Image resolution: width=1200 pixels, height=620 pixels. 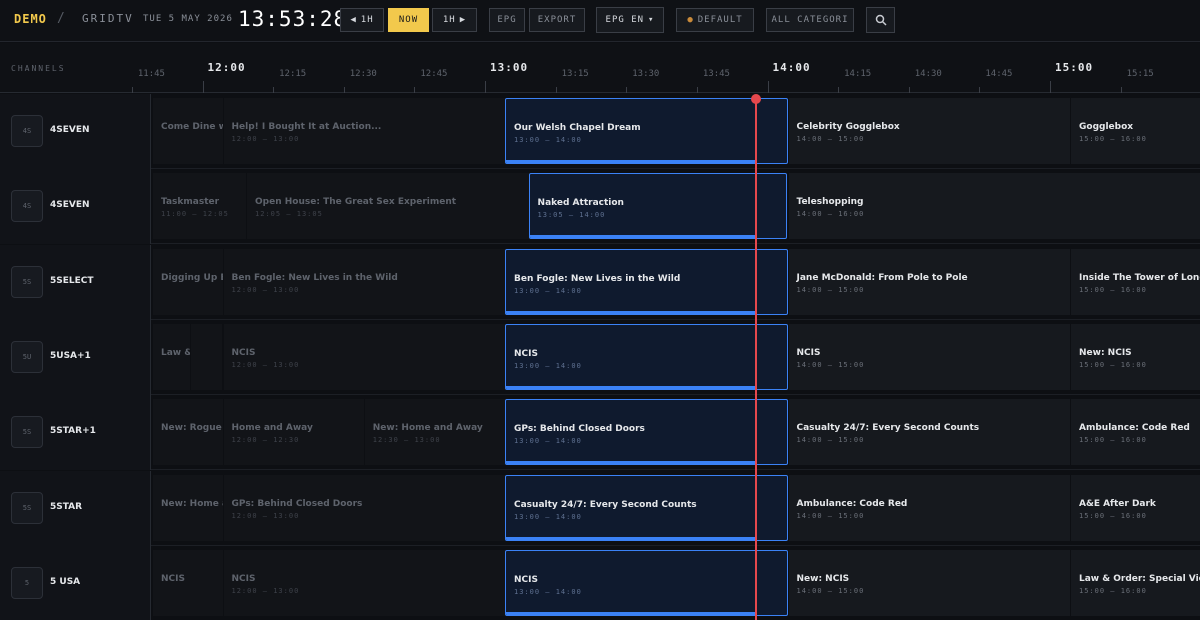 I want to click on program-block: NCIS, so click(x=187, y=582).